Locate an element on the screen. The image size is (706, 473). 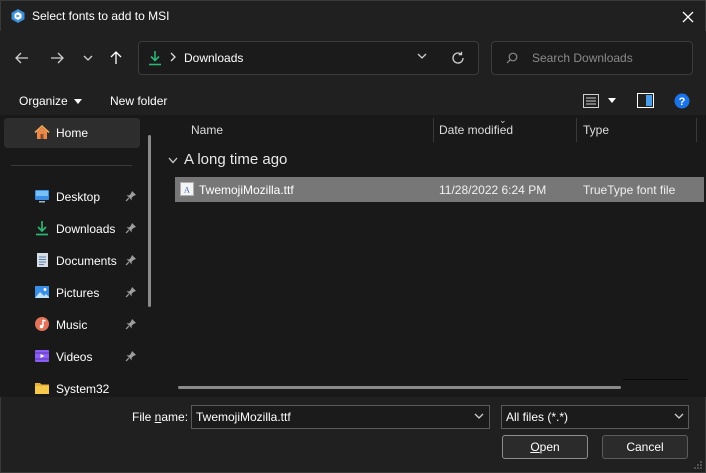
sidebar-item-desktop: Desktop is located at coordinates (74, 197).